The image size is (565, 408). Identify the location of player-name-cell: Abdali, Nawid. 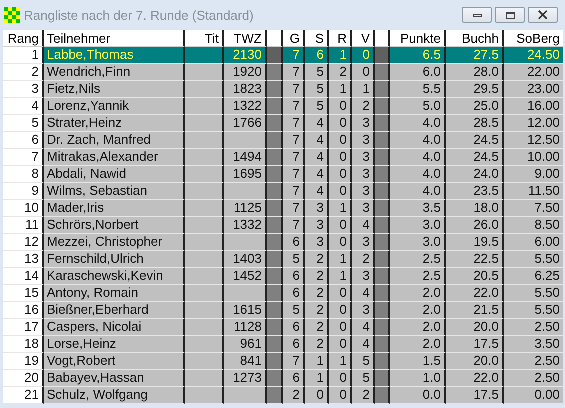
(114, 174).